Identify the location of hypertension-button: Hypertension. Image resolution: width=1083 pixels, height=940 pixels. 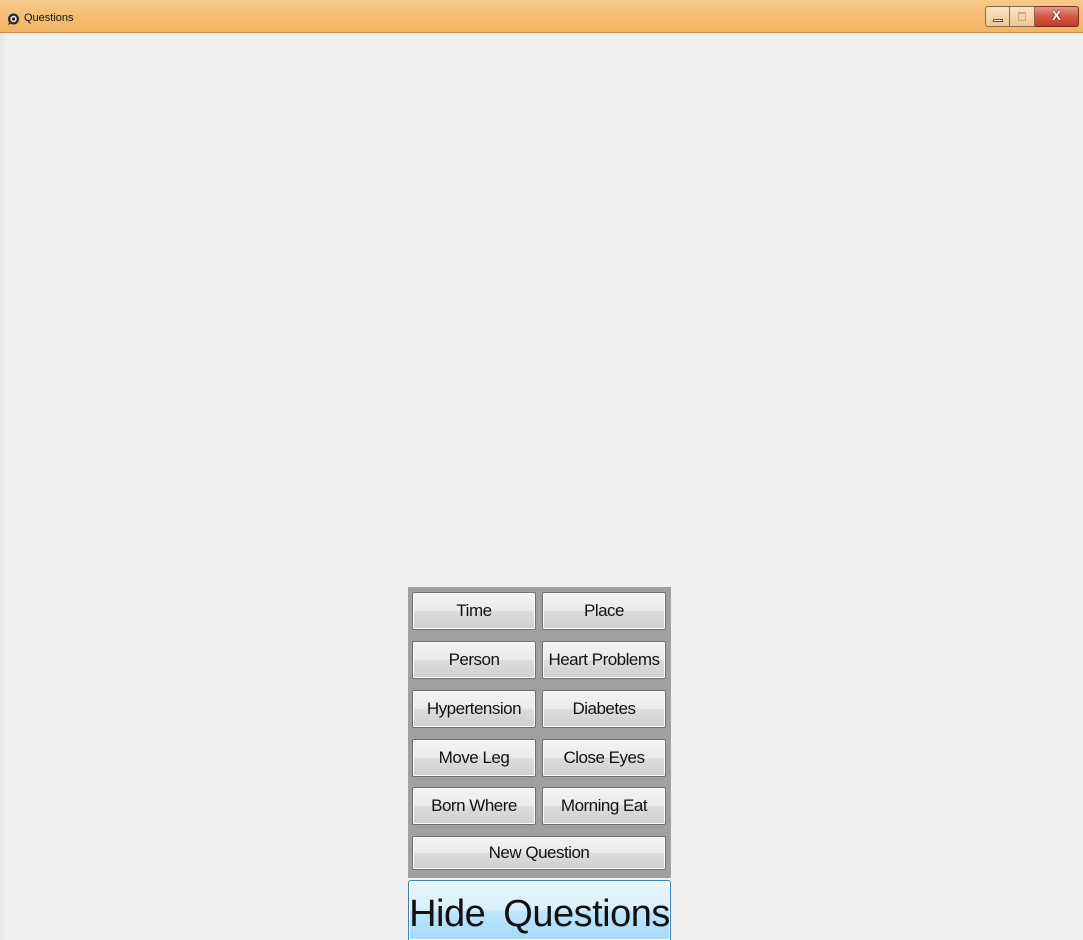
(474, 709).